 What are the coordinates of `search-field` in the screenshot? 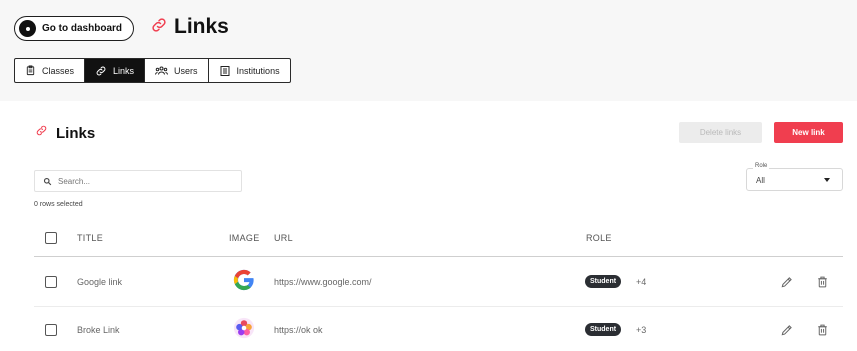 It's located at (138, 181).